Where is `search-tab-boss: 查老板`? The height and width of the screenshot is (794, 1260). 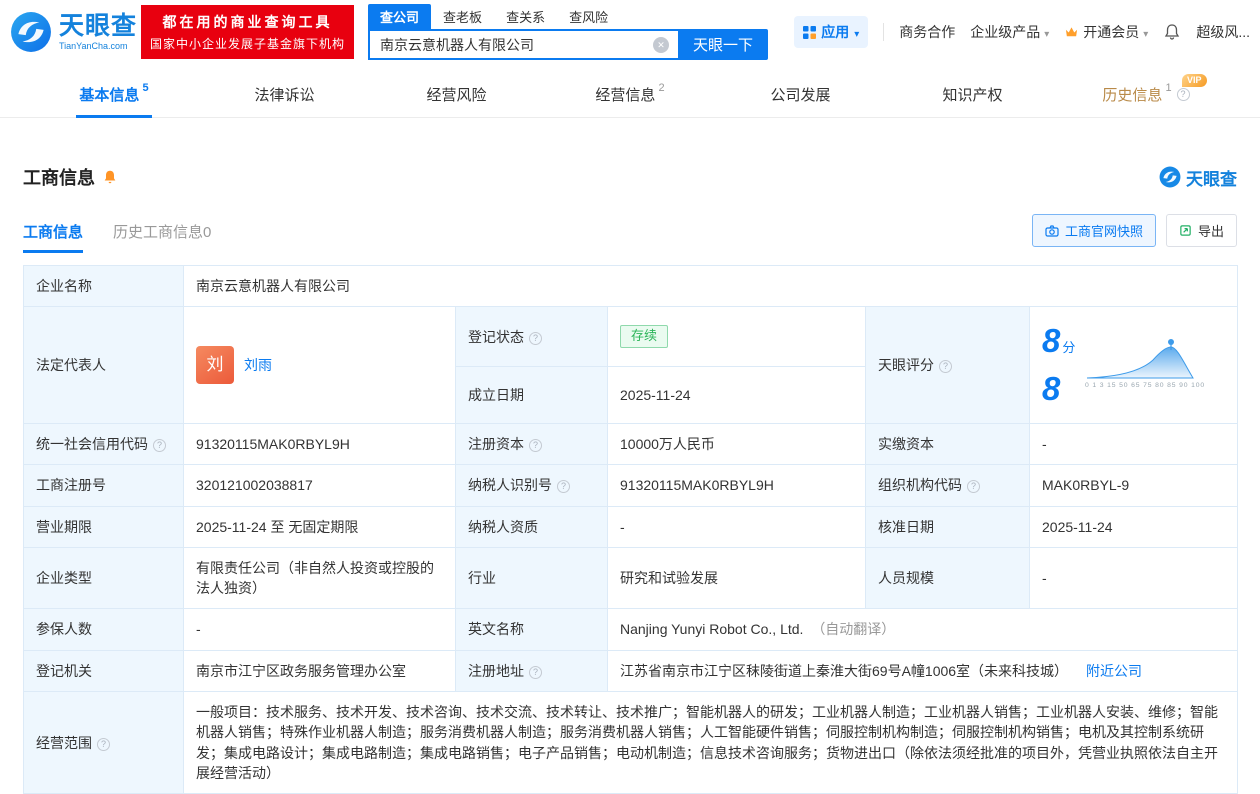 search-tab-boss: 查老板 is located at coordinates (462, 16).